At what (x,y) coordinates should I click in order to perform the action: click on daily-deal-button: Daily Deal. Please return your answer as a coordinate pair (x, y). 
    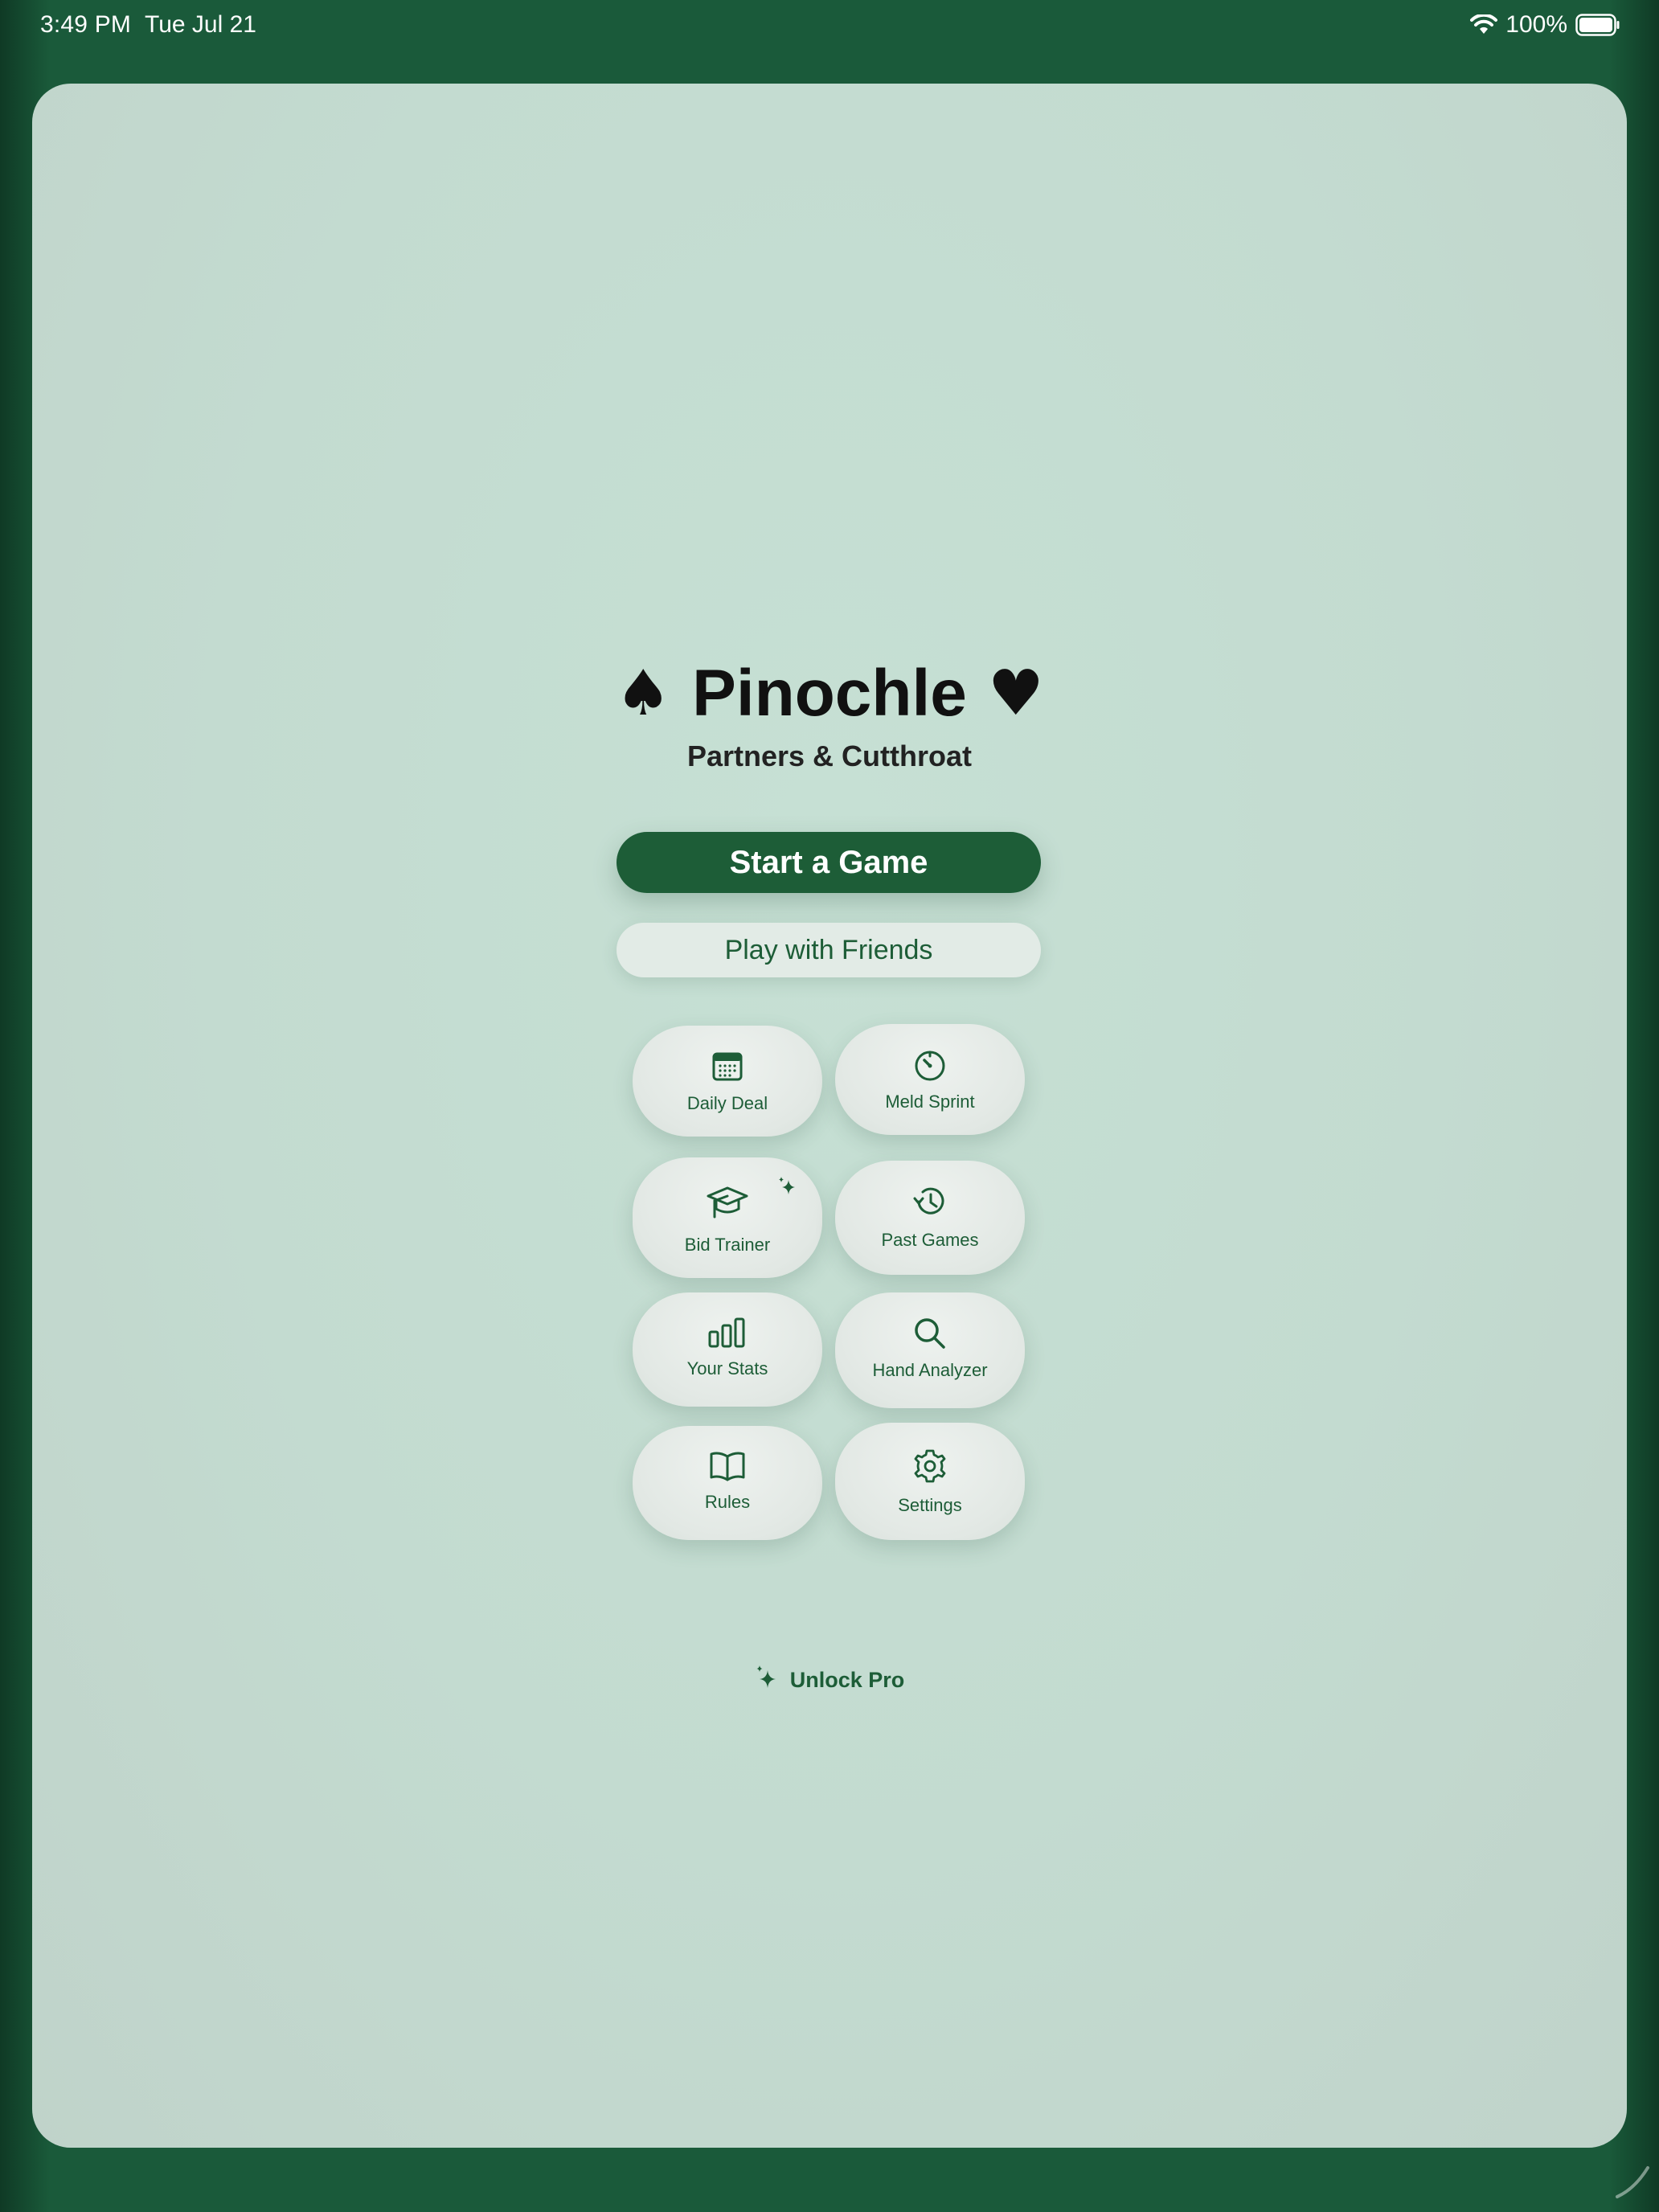
    Looking at the image, I should click on (727, 1081).